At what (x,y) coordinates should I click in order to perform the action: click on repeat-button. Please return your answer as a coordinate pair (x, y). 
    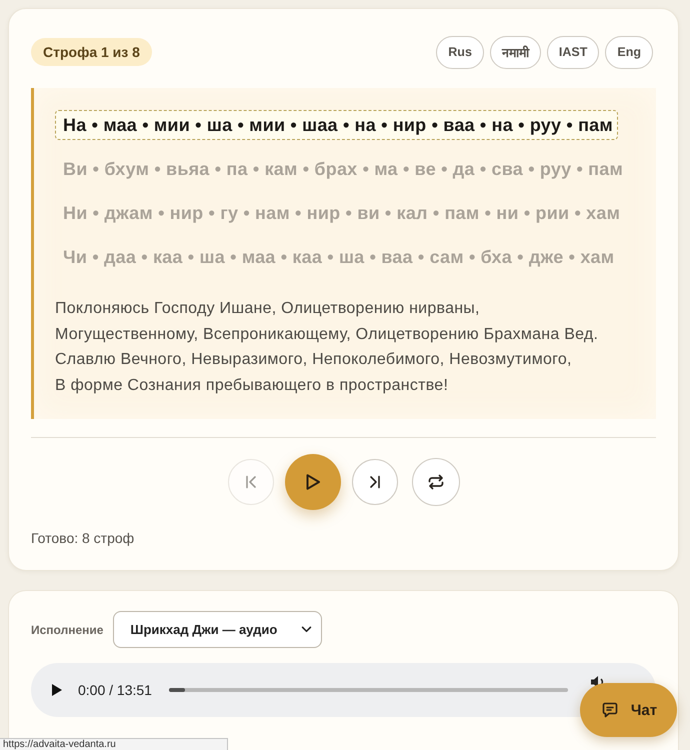
    Looking at the image, I should click on (436, 482).